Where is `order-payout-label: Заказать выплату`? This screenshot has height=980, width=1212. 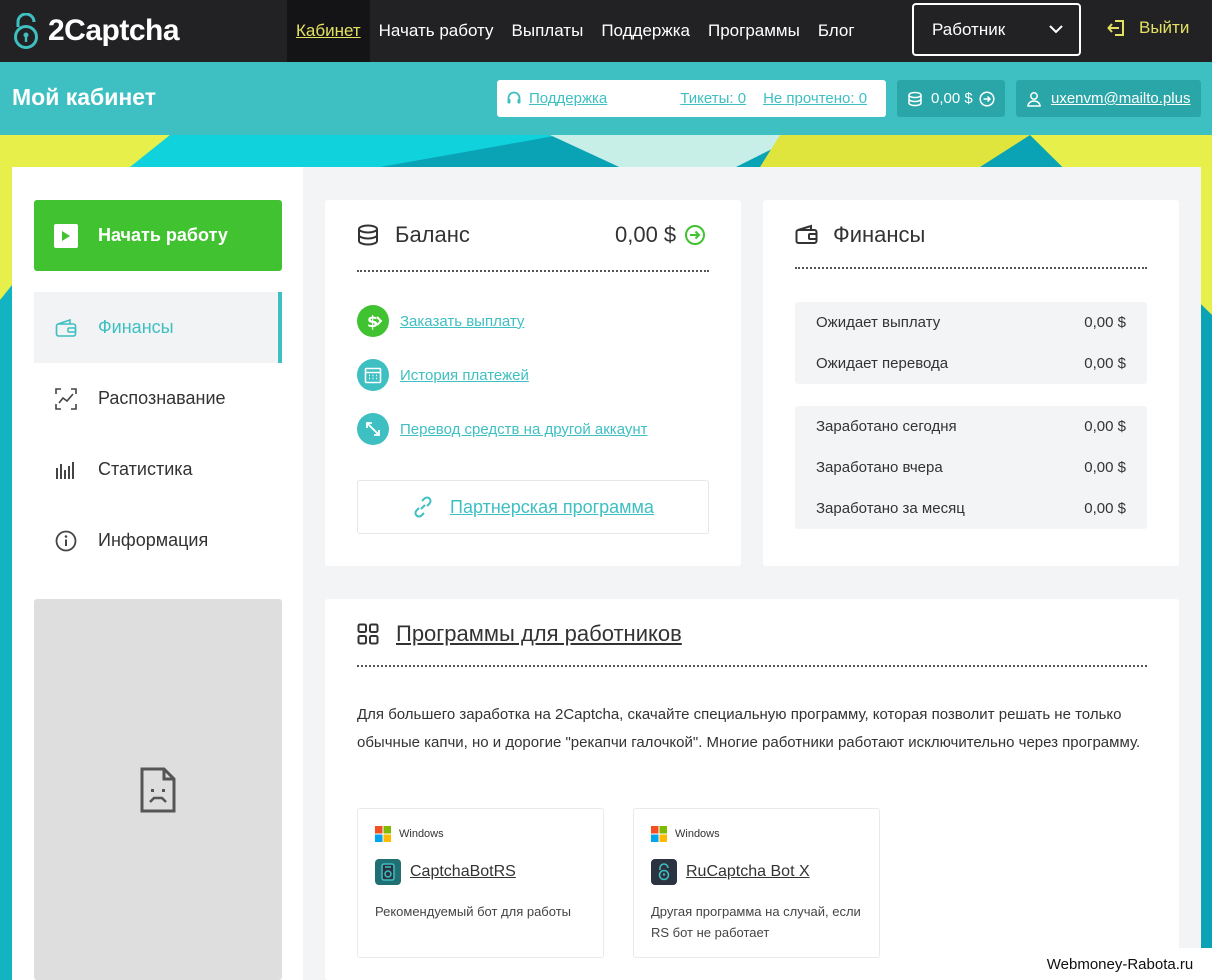 order-payout-label: Заказать выплату is located at coordinates (462, 321).